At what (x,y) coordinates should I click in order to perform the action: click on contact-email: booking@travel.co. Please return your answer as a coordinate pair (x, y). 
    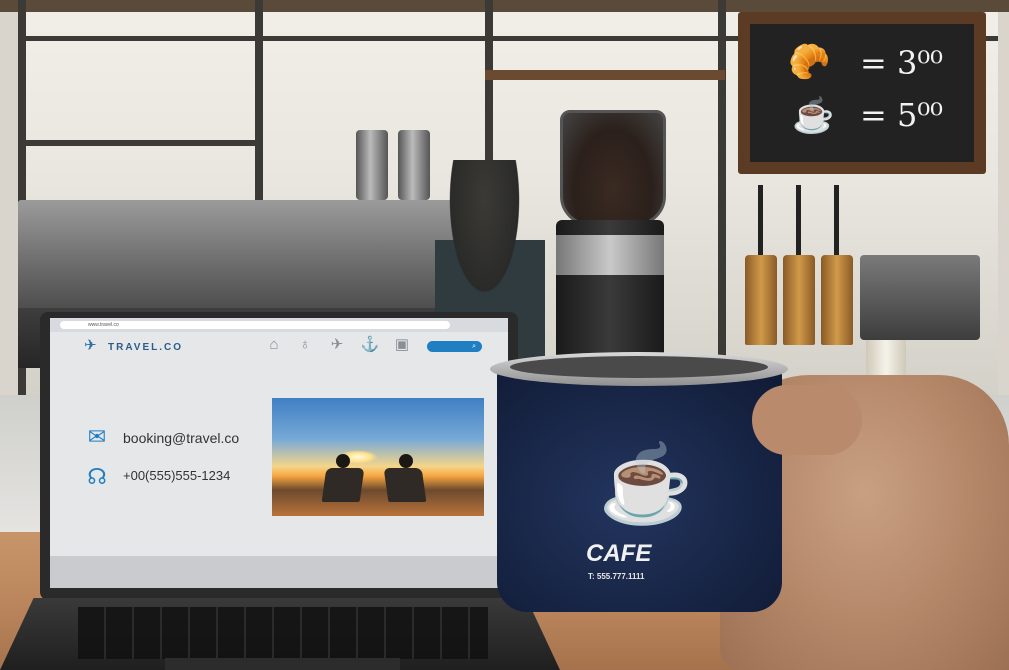
    Looking at the image, I should click on (181, 438).